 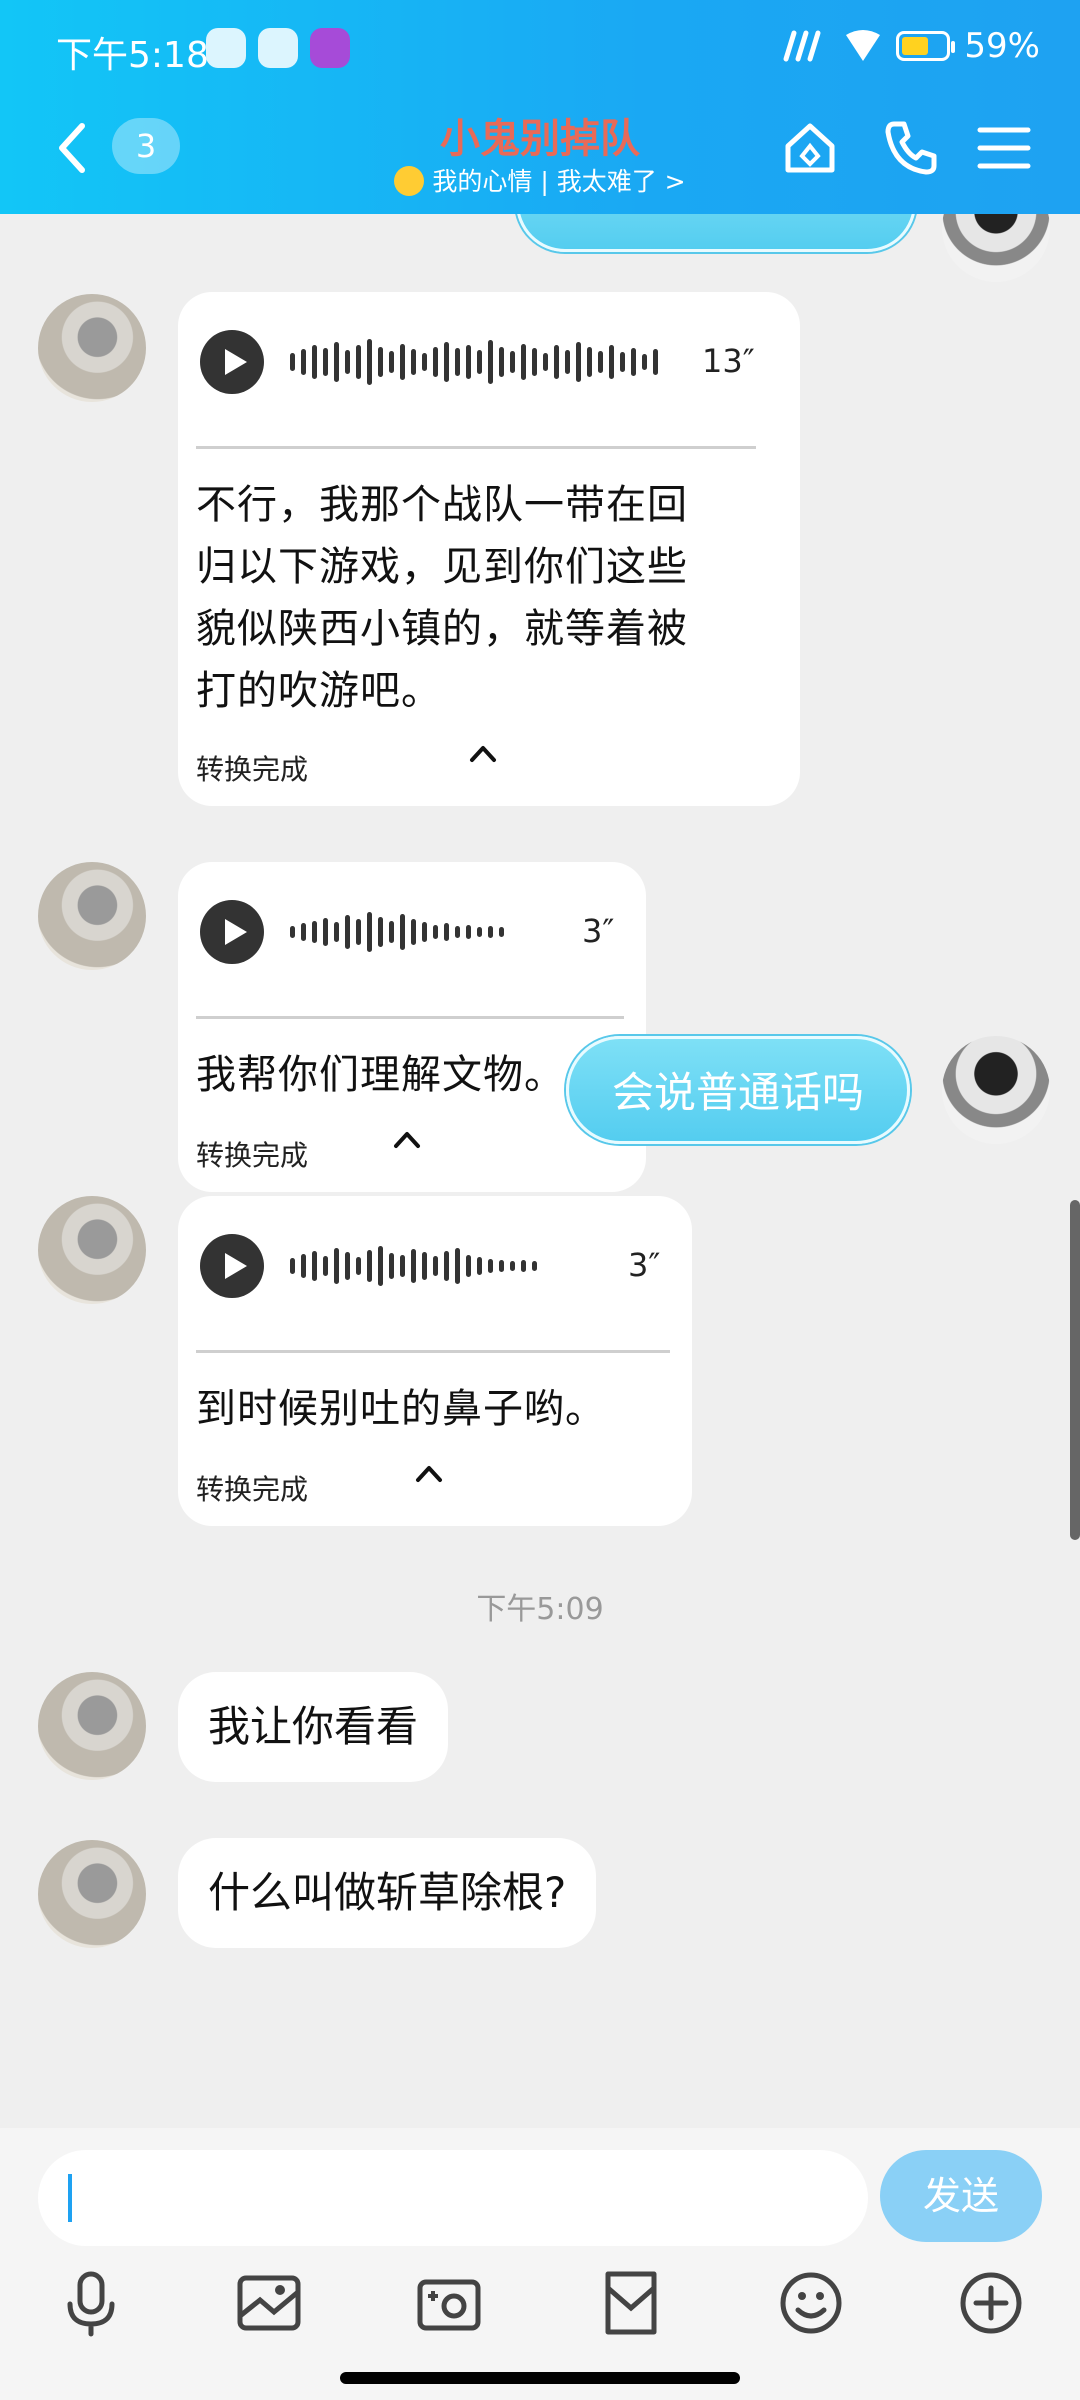 I want to click on battery-icon, so click(x=926, y=46).